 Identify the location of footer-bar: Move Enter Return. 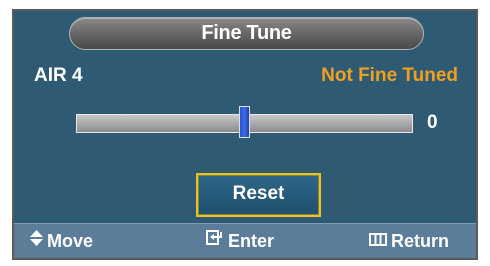
(245, 240).